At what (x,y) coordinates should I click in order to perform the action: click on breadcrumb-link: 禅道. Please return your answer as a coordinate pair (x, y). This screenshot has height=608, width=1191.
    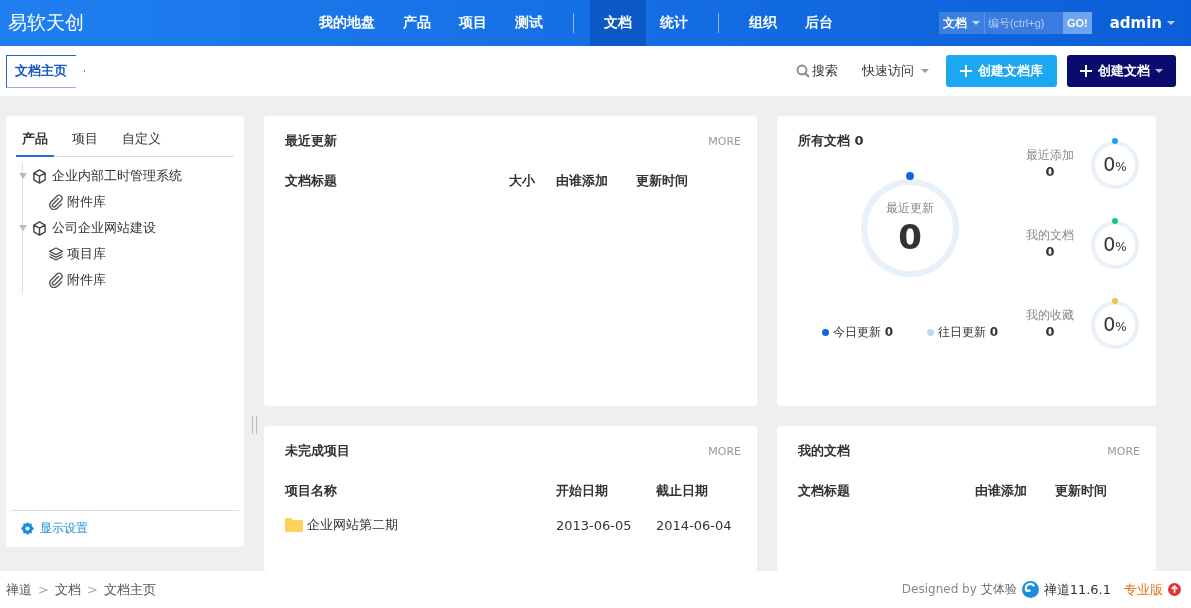
    Looking at the image, I should click on (19, 589).